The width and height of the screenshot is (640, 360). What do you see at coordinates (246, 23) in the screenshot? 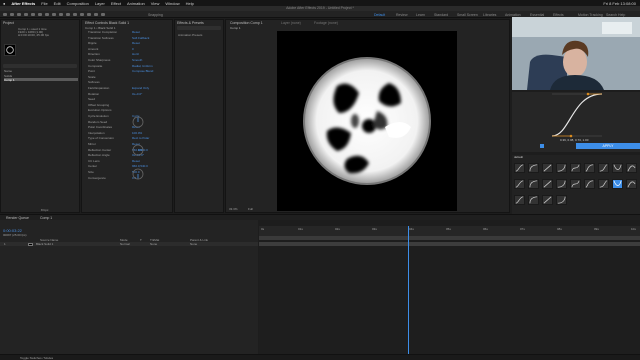
I see `composition-tab: Composition Comp 1` at bounding box center [246, 23].